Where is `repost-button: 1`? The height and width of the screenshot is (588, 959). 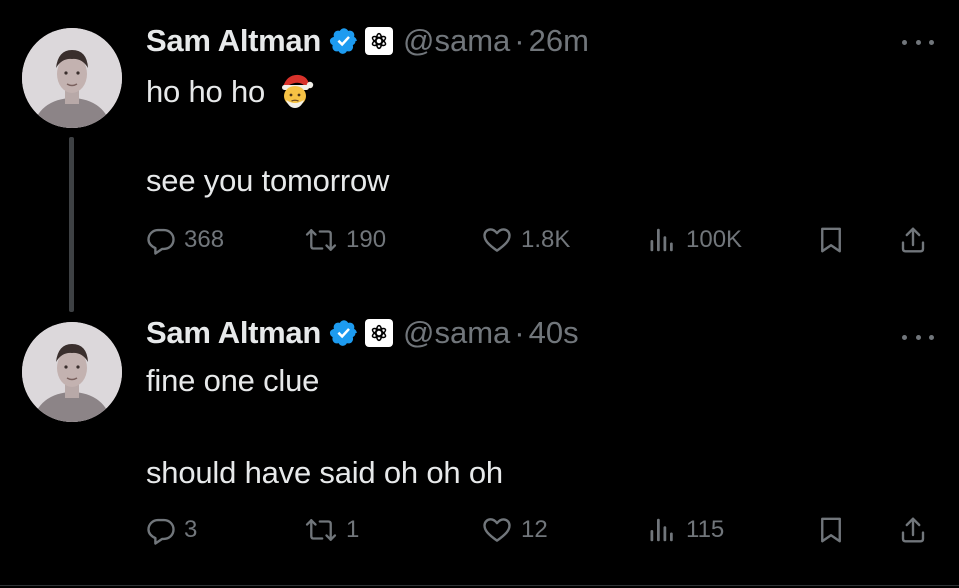
repost-button: 1 is located at coordinates (331, 530).